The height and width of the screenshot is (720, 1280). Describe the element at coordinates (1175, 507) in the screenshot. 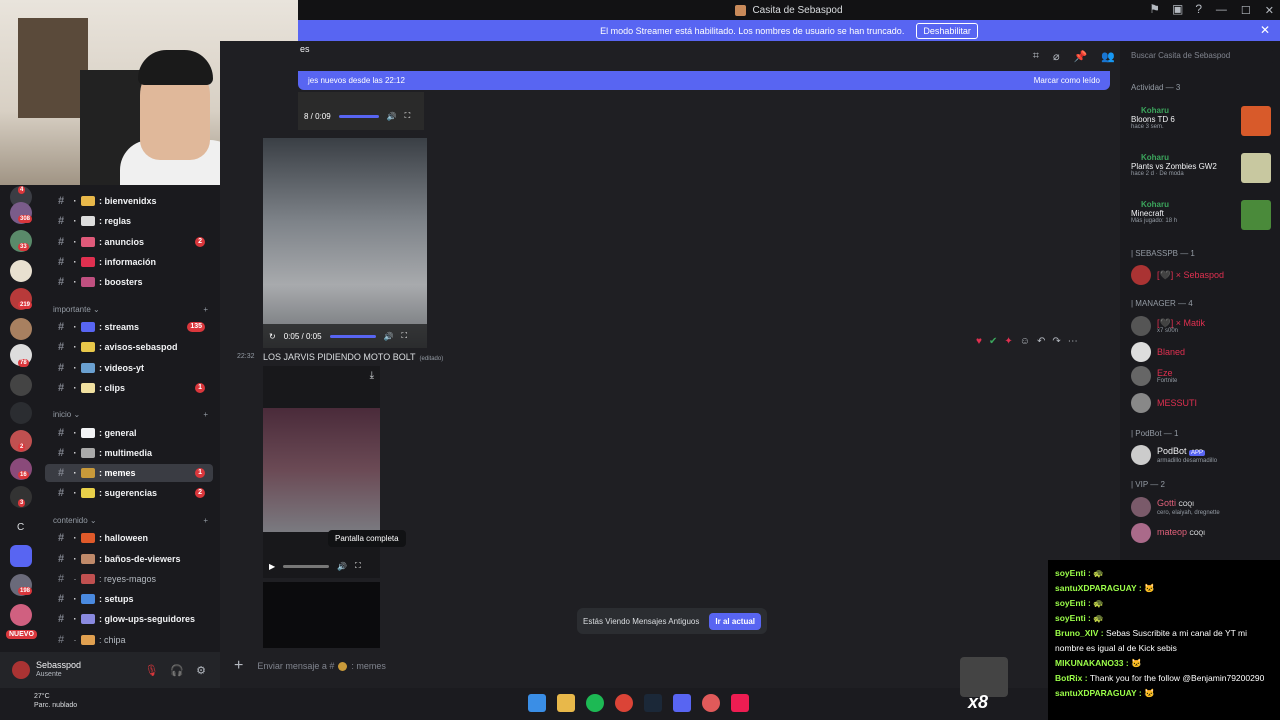

I see `member-item: Gotti COQI cero, elaiyah, dregnette` at that location.